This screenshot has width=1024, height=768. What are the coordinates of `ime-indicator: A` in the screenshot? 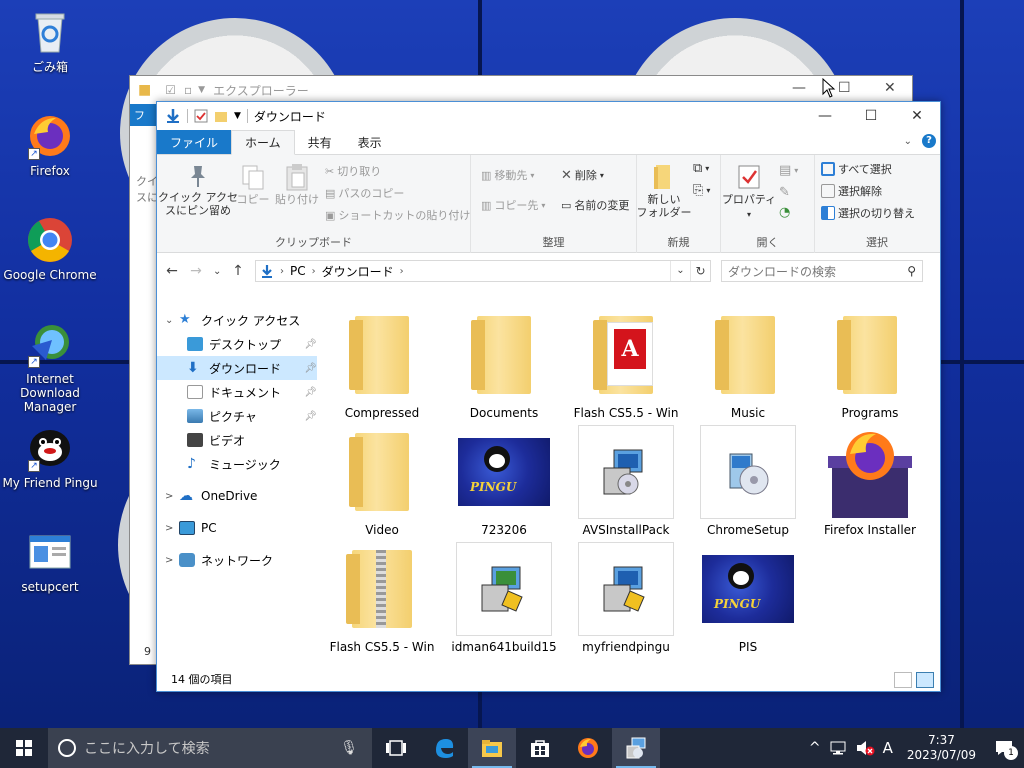 It's located at (888, 748).